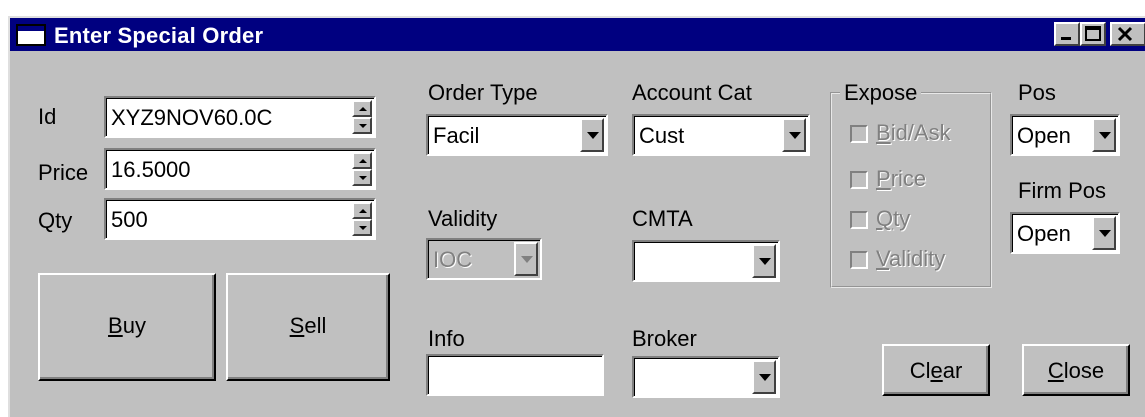 The width and height of the screenshot is (1145, 417). Describe the element at coordinates (1062, 190) in the screenshot. I see `firm-pos-label: Firm Pos` at that location.